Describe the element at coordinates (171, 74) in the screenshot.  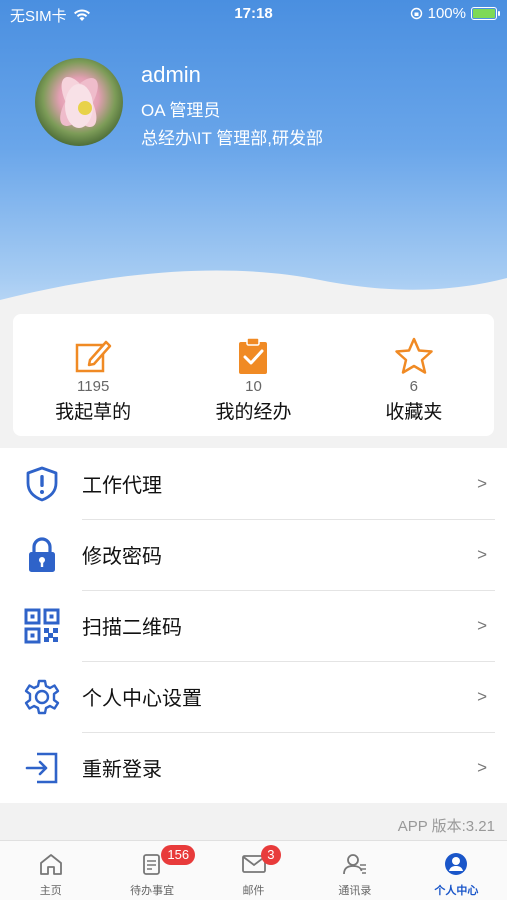
I see `profile-name: admin` at that location.